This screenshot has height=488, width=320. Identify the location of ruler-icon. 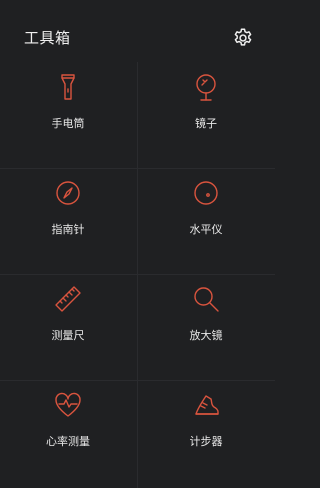
(68, 299).